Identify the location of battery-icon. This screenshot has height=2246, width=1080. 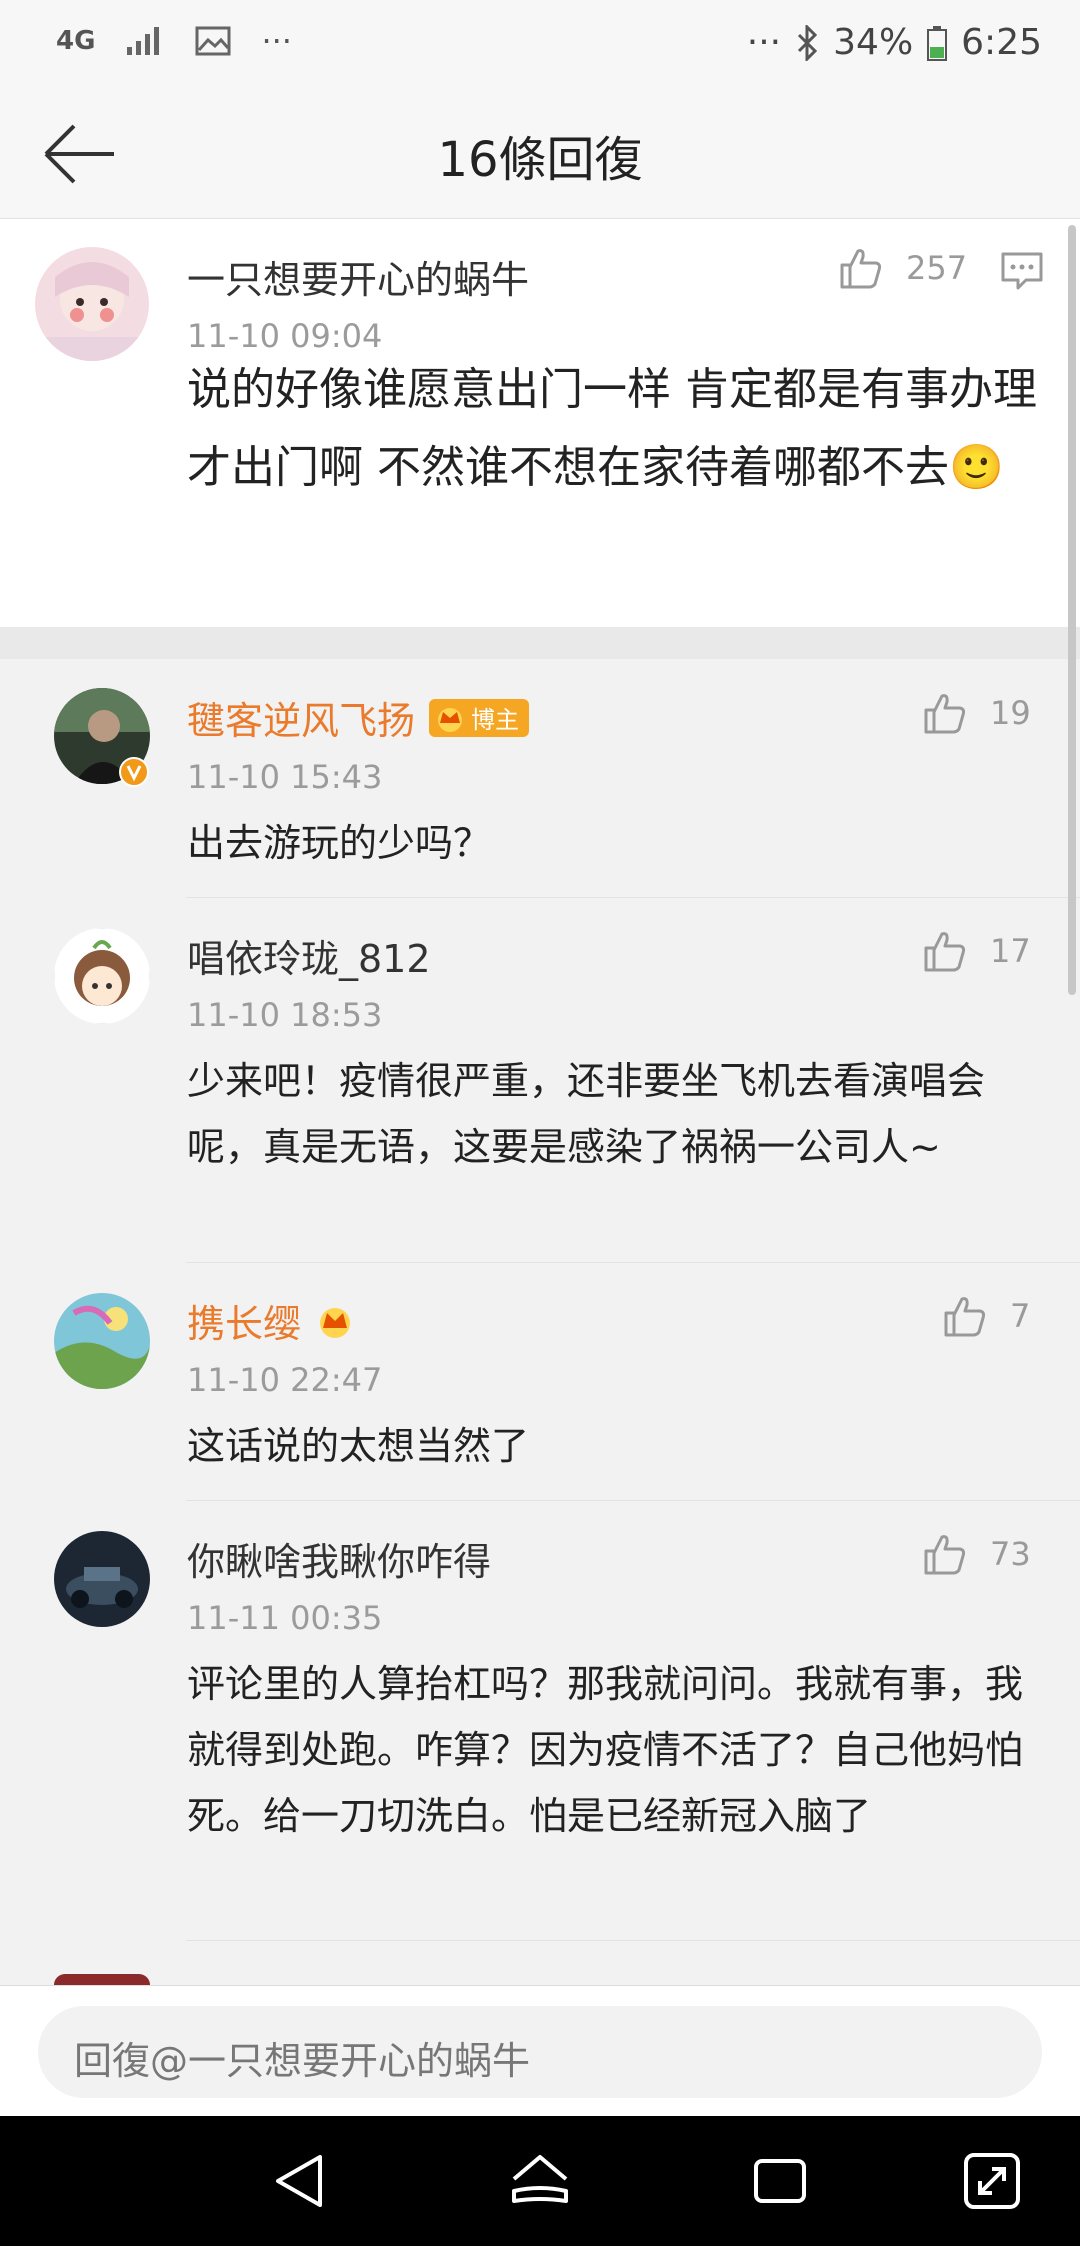
(937, 43).